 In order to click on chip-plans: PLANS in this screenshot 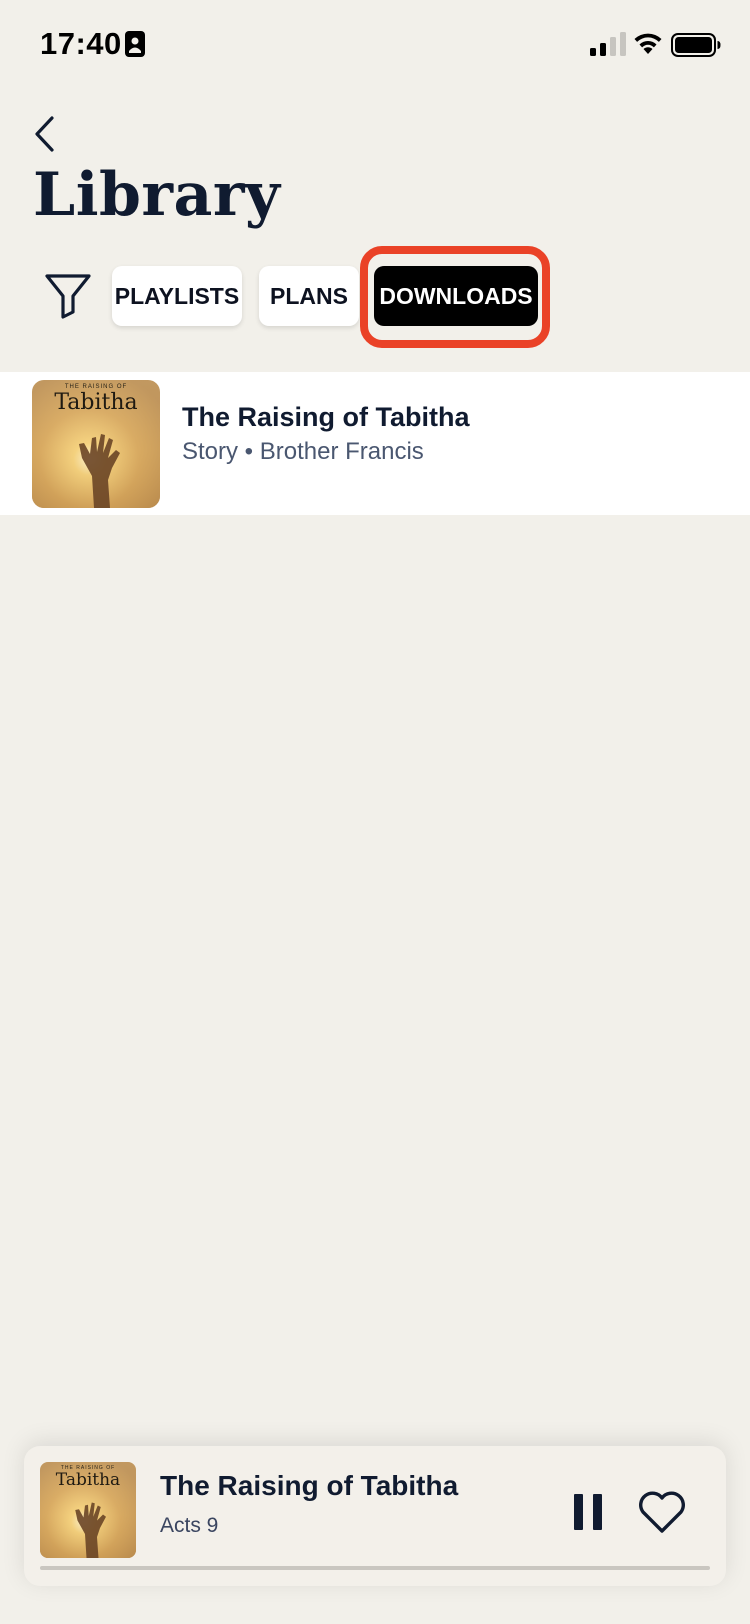, I will do `click(309, 296)`.